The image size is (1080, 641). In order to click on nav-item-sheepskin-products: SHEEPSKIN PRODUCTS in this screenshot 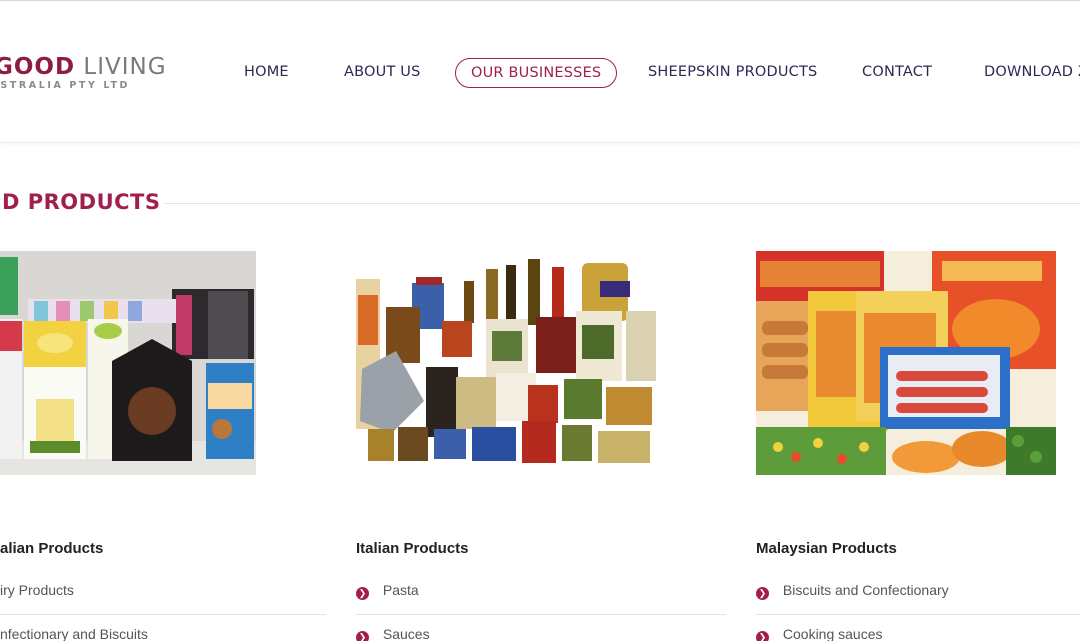, I will do `click(732, 73)`.